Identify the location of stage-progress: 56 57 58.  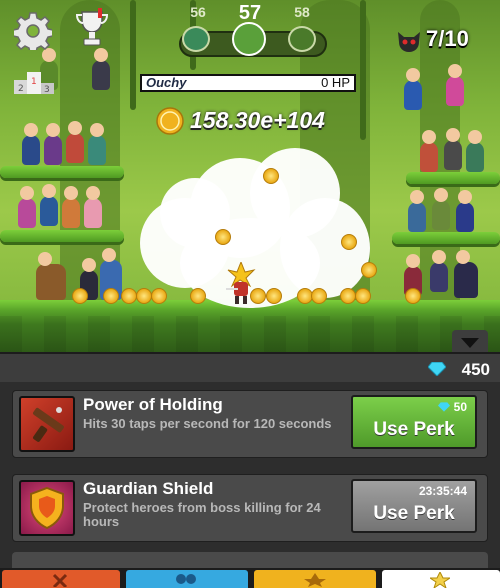
(253, 30).